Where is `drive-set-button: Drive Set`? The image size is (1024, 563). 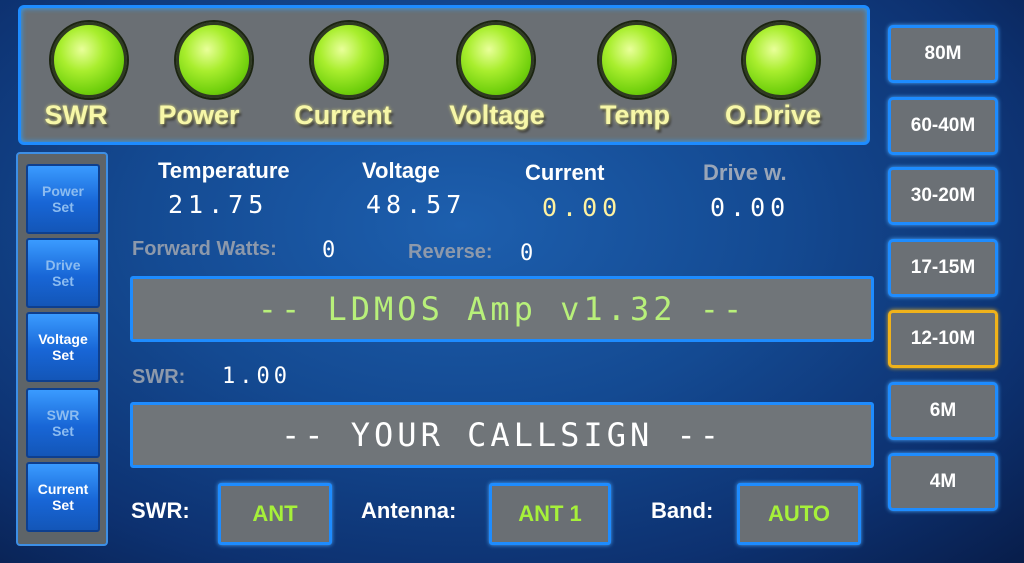 drive-set-button: Drive Set is located at coordinates (63, 273).